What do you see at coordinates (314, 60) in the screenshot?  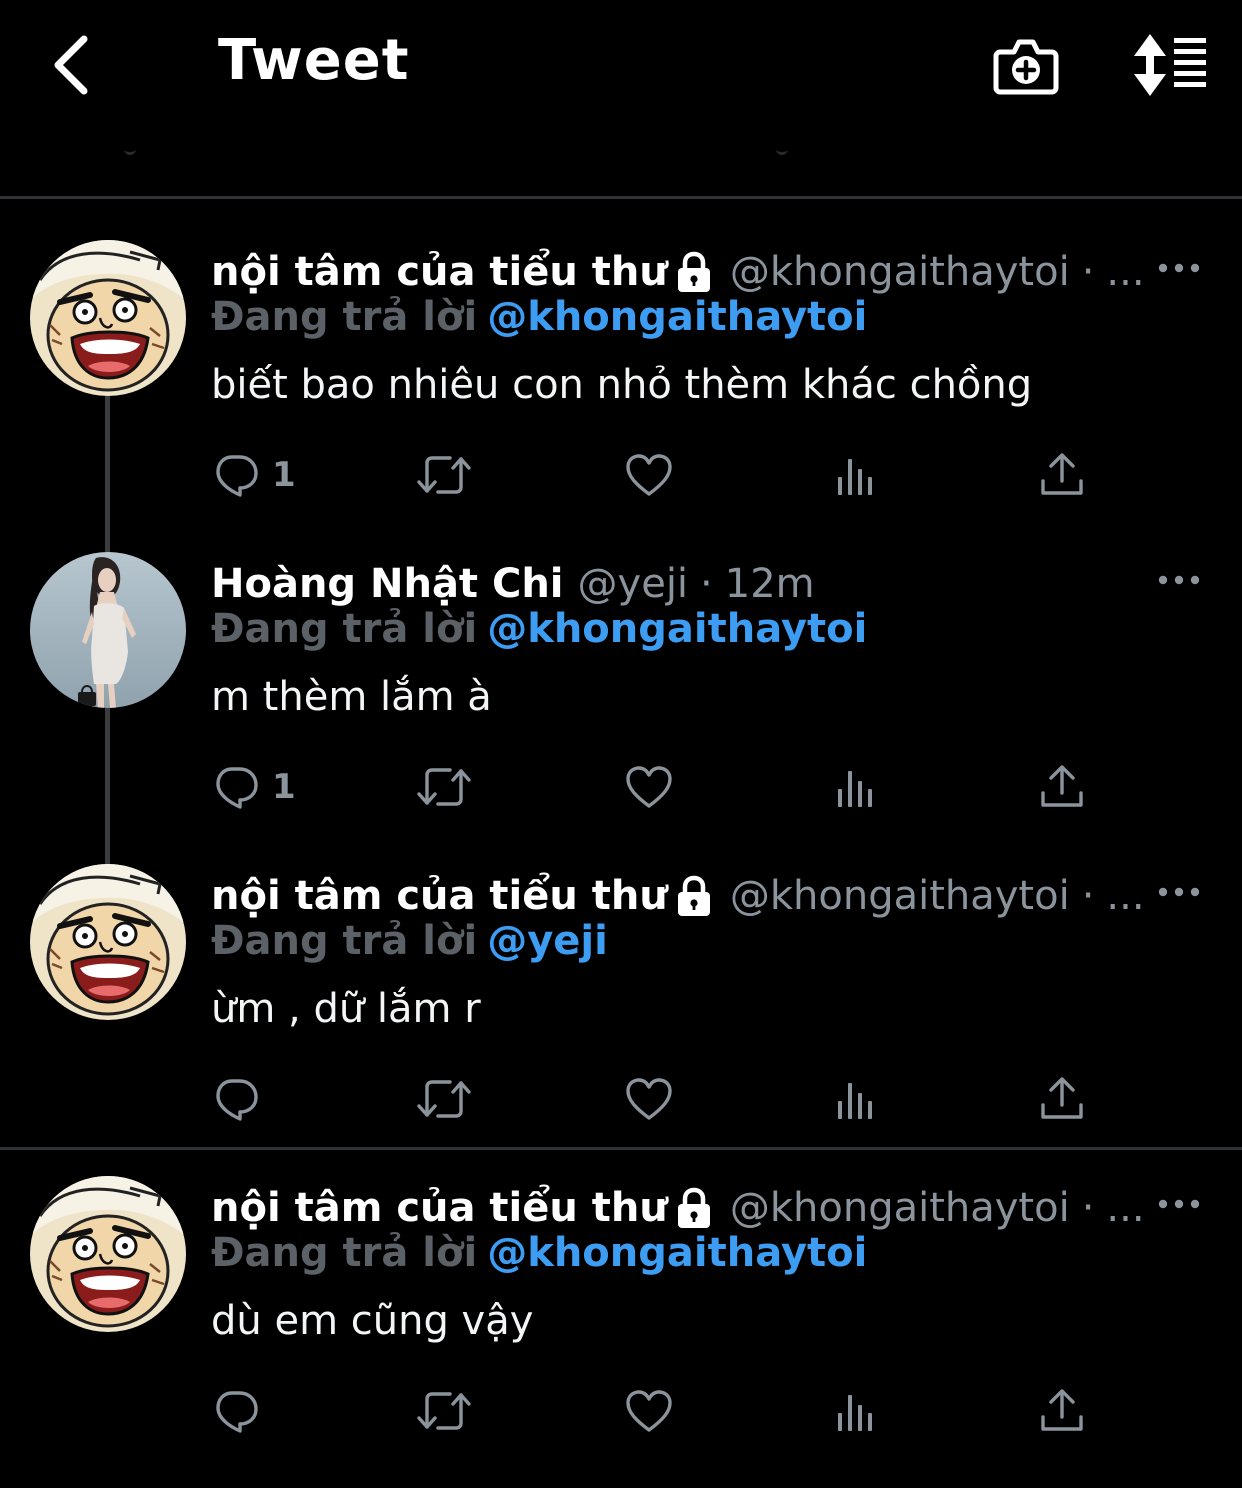 I see `page-title: Tweet` at bounding box center [314, 60].